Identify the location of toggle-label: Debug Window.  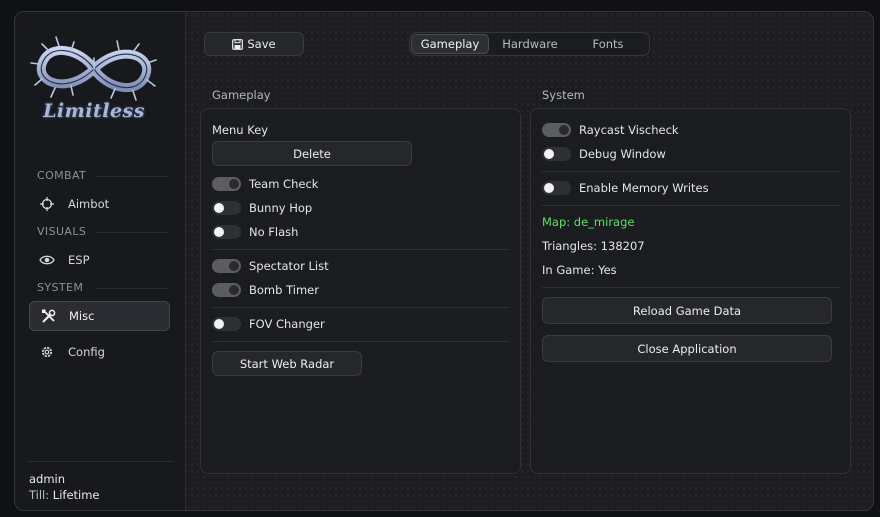
(622, 154).